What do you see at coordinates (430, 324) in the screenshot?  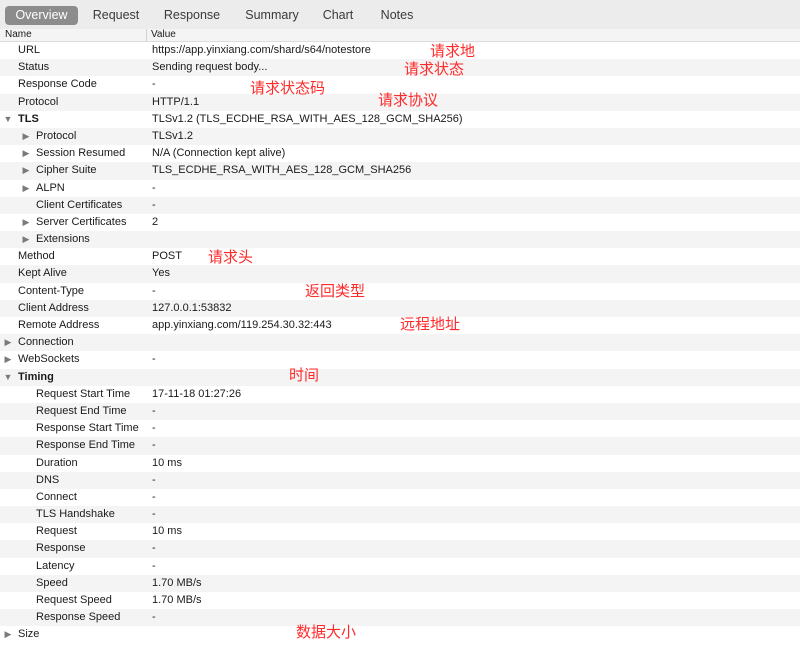 I see `annotation-remote-address: 远程地址` at bounding box center [430, 324].